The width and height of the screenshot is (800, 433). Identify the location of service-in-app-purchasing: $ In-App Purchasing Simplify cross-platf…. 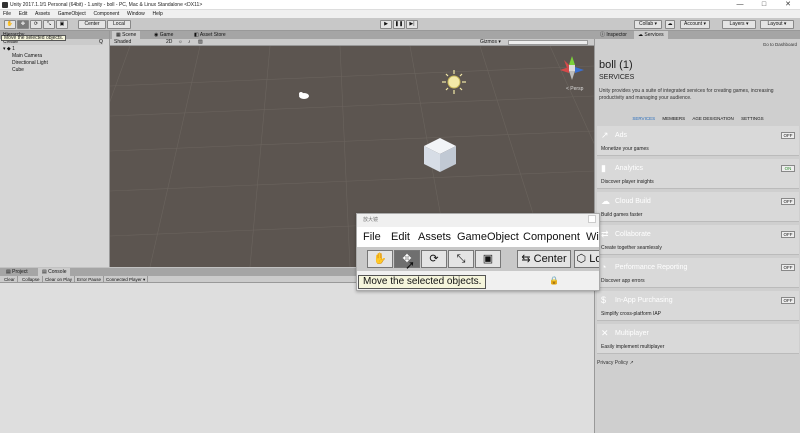
(698, 306).